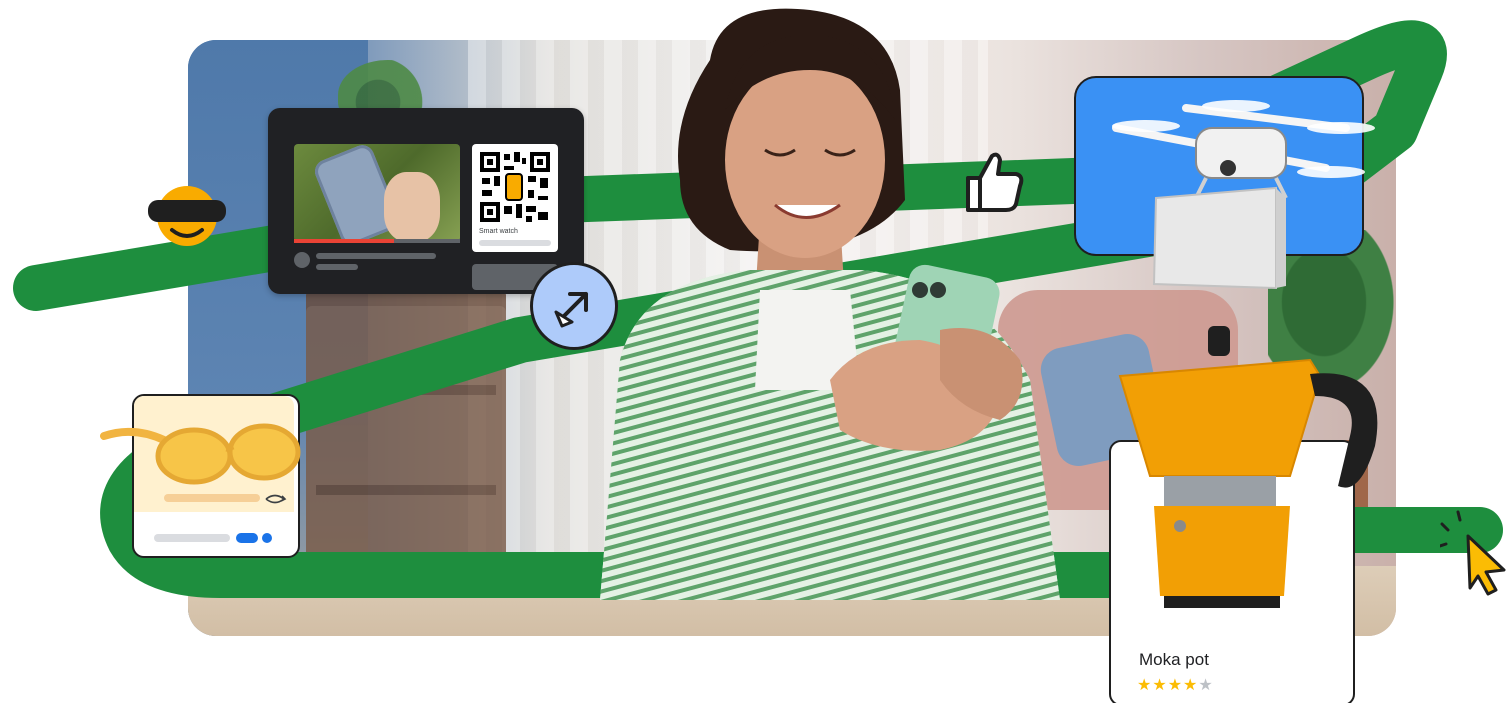 Image resolution: width=1512 pixels, height=703 pixels. Describe the element at coordinates (515, 243) in the screenshot. I see `qr-product-bar` at that location.